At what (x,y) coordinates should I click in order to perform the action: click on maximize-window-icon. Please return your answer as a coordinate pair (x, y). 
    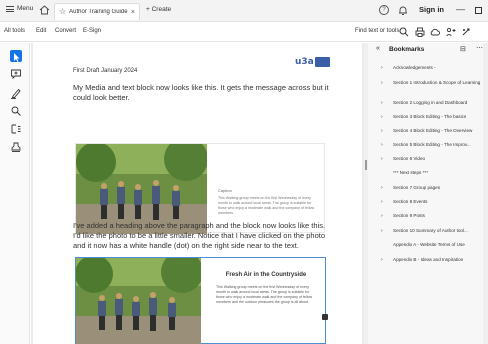
    Looking at the image, I should click on (478, 10).